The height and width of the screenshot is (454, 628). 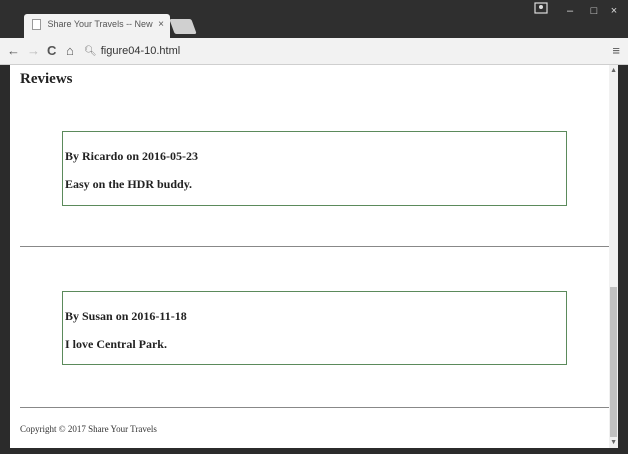 I want to click on forward-arrow-icon: →, so click(x=33, y=51).